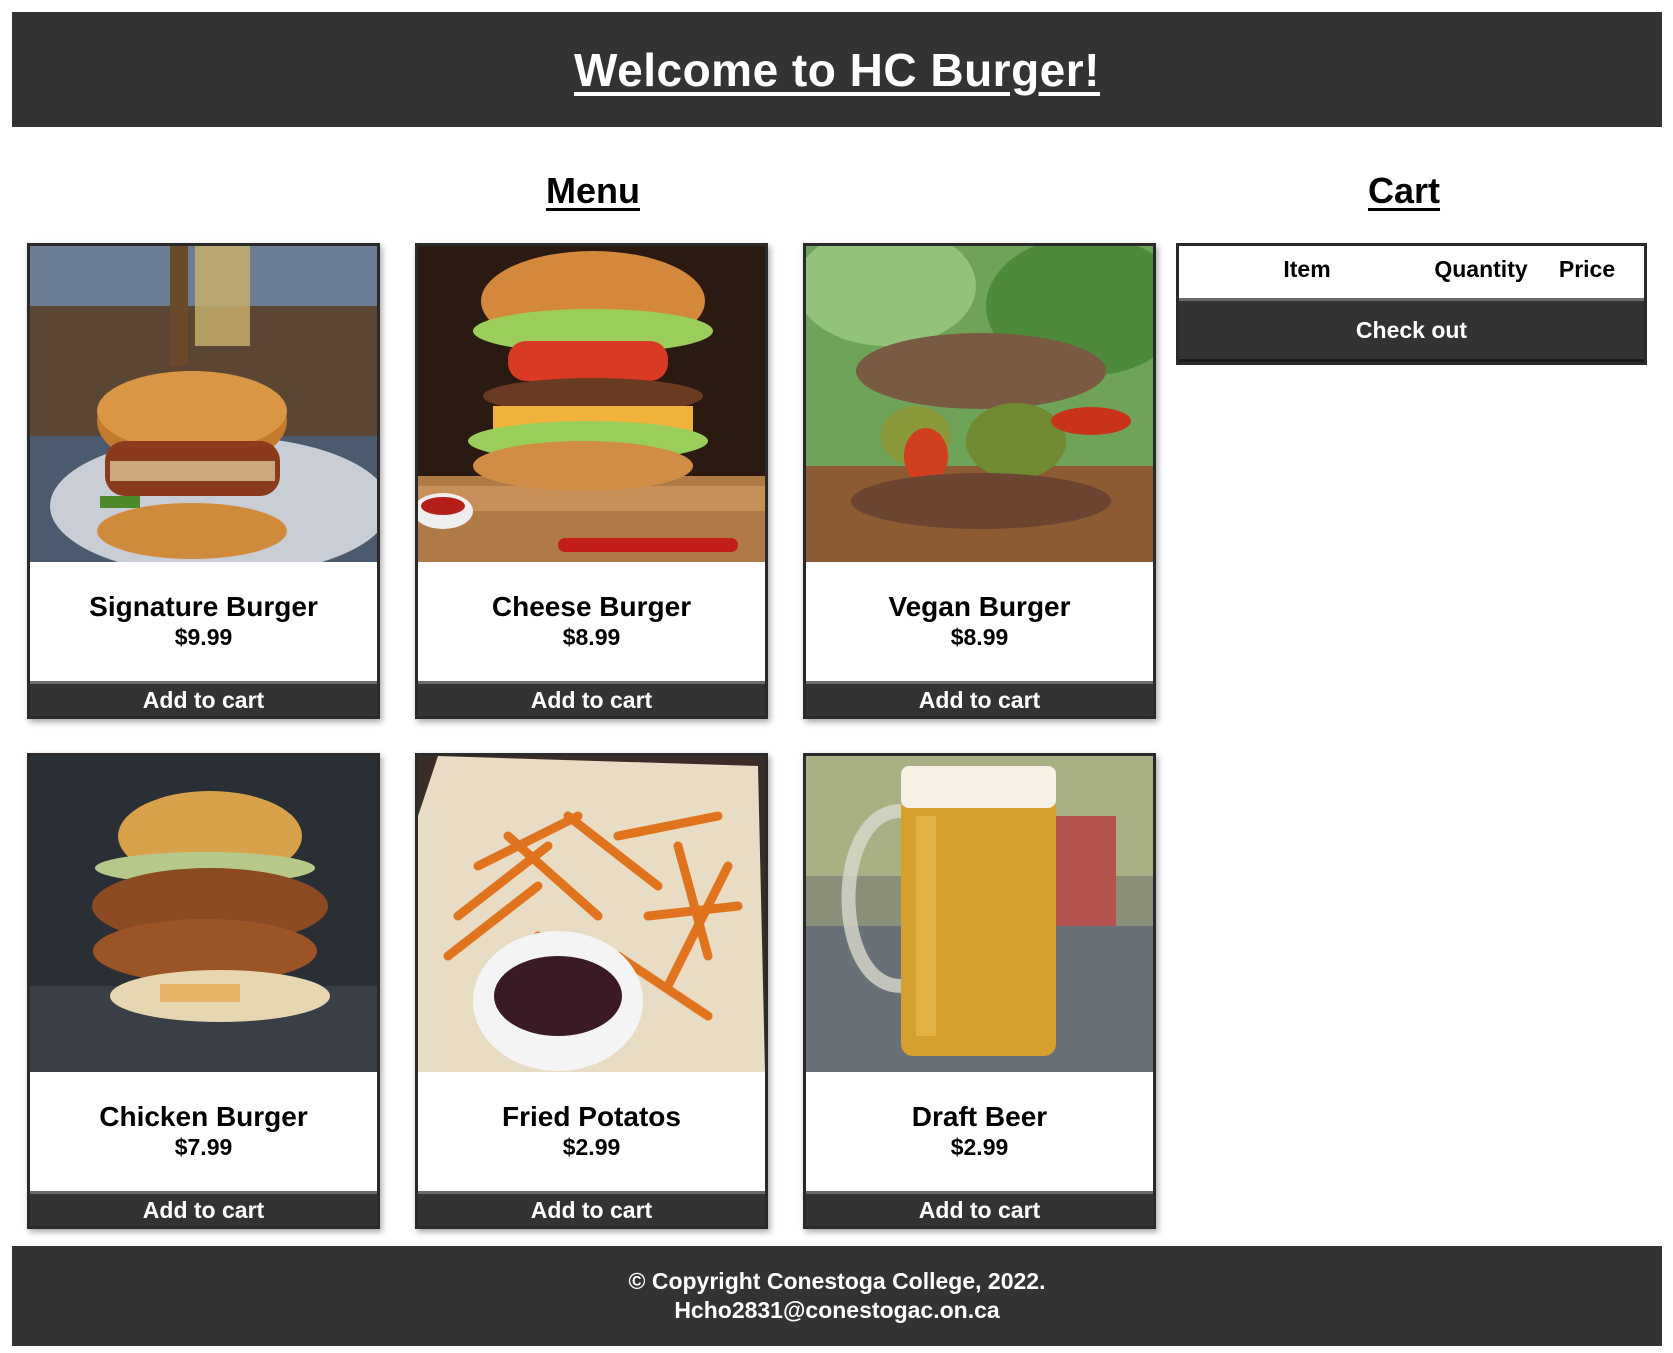 This screenshot has width=1673, height=1353. What do you see at coordinates (203, 914) in the screenshot?
I see `chicken-burger-photo` at bounding box center [203, 914].